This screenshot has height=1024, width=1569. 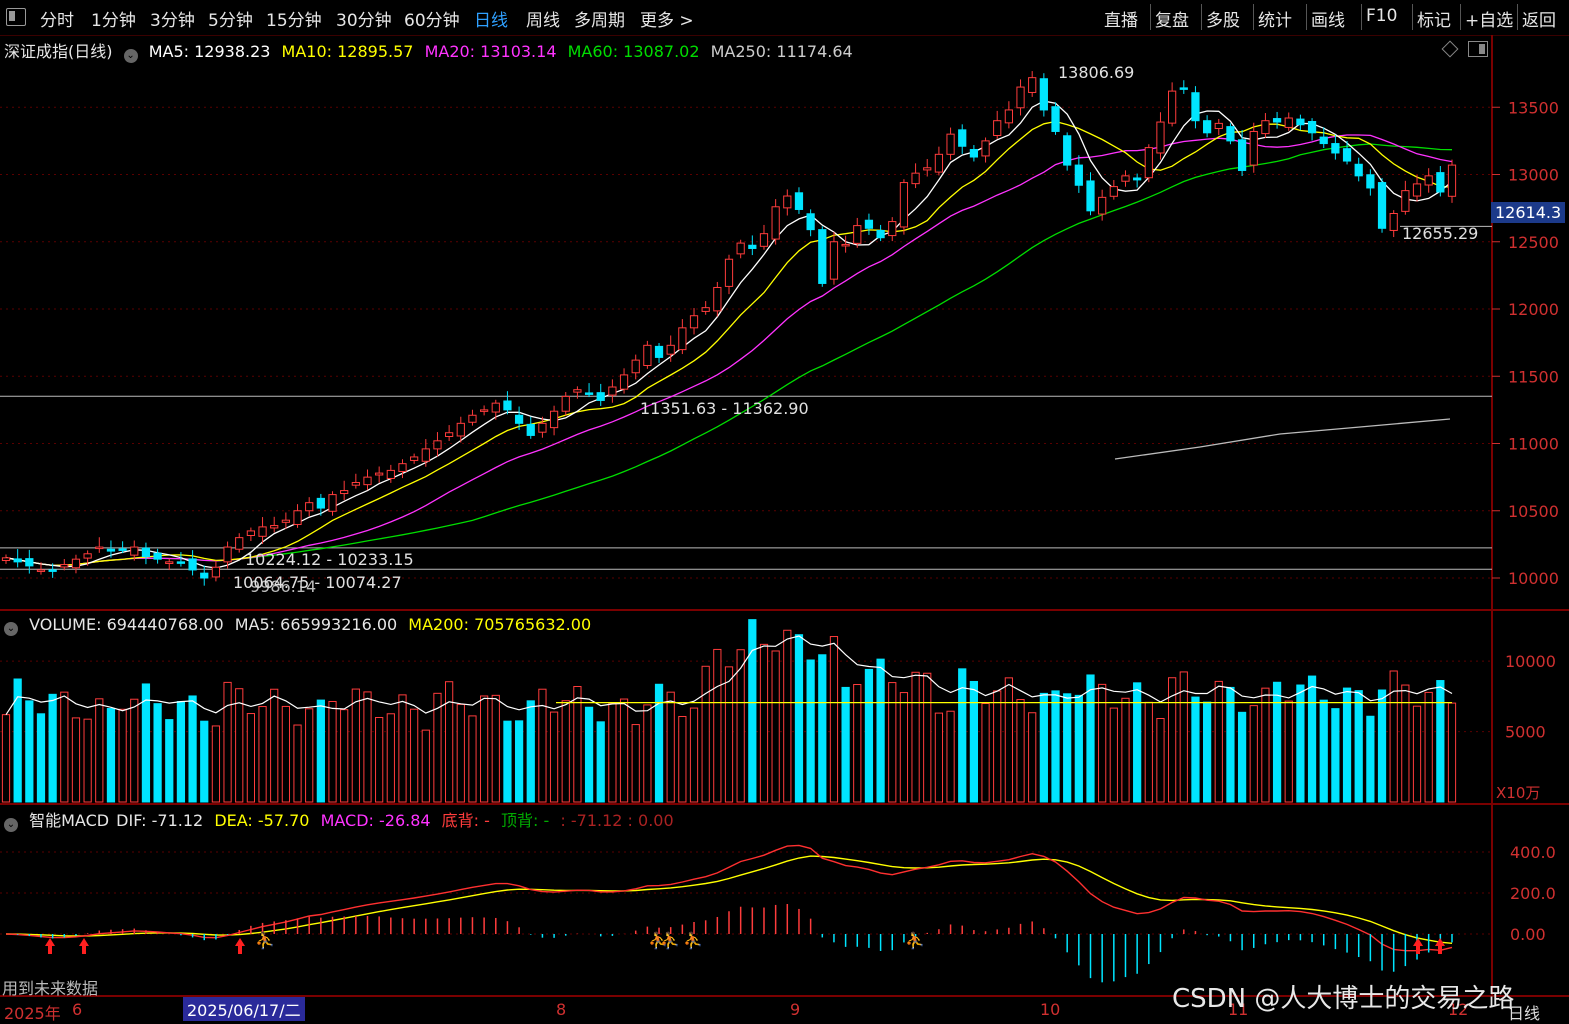 I want to click on zone-mid-annotation: 11351.63 - 11362.90, so click(x=724, y=408).